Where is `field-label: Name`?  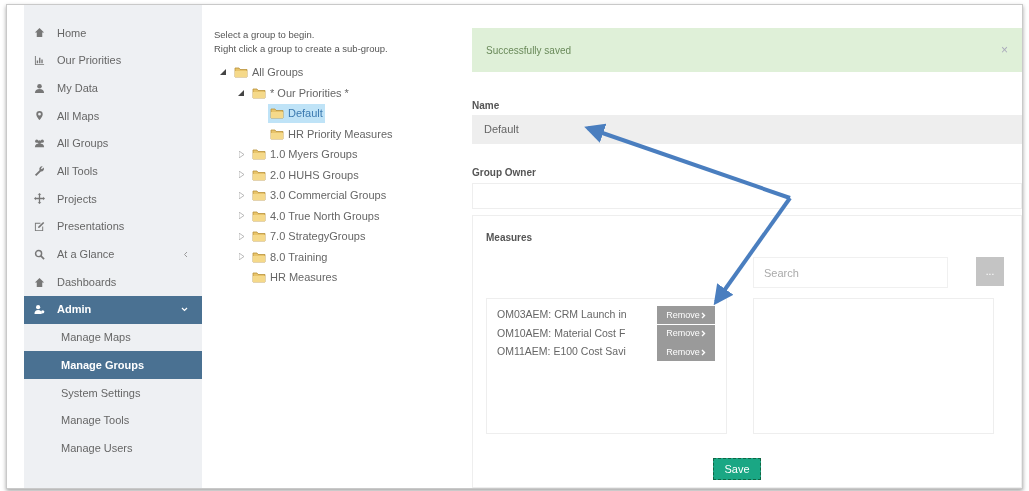 field-label: Name is located at coordinates (486, 106).